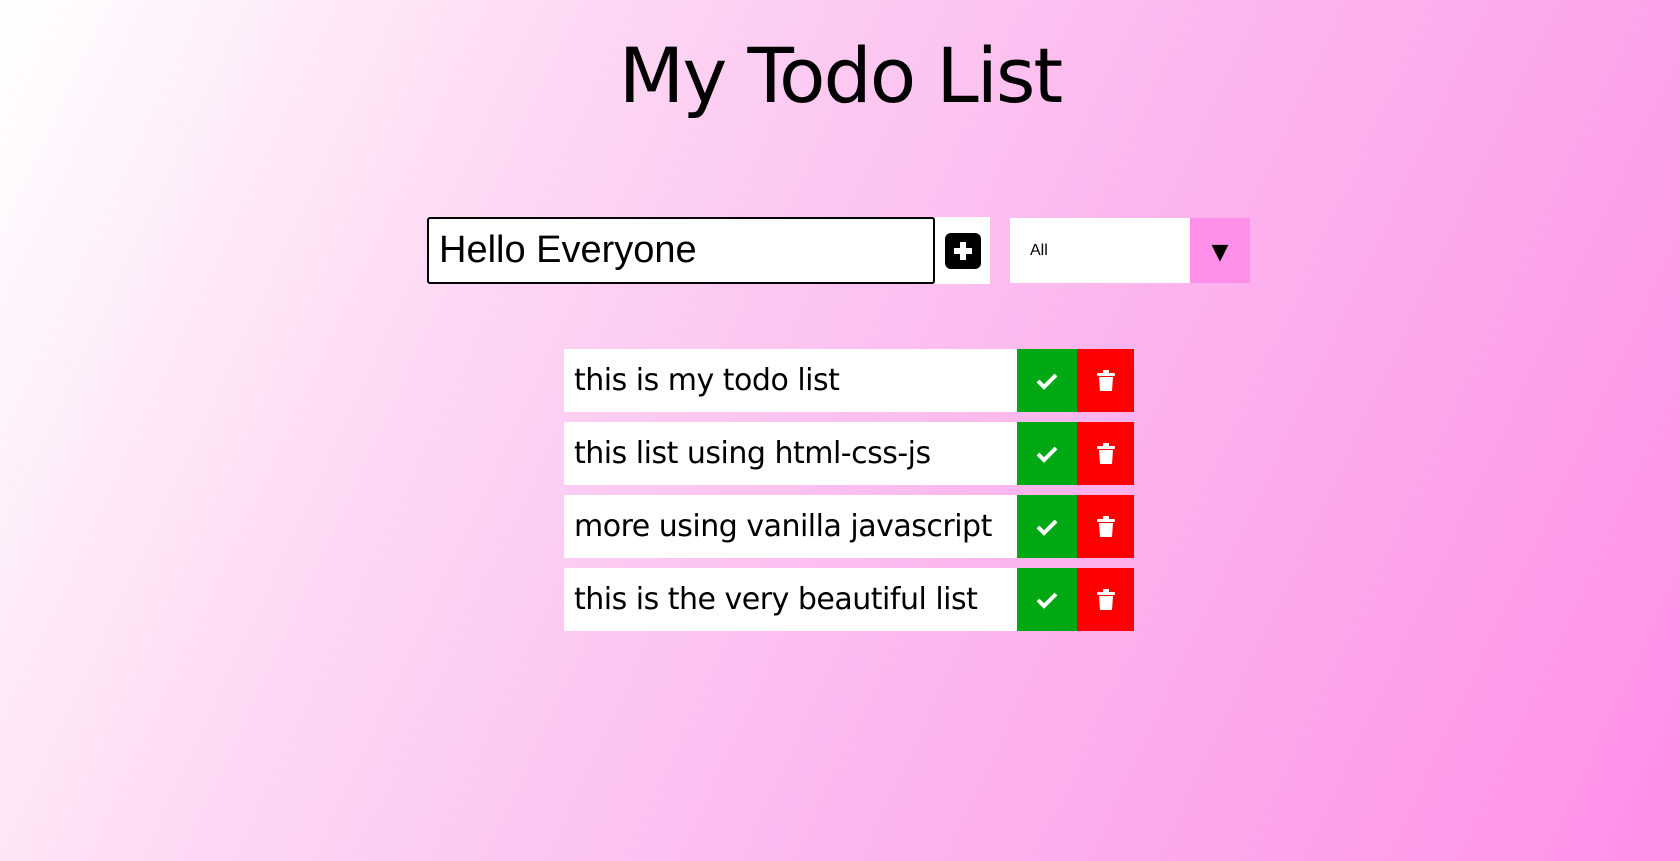 The height and width of the screenshot is (861, 1680). I want to click on plus-square-icon, so click(962, 250).